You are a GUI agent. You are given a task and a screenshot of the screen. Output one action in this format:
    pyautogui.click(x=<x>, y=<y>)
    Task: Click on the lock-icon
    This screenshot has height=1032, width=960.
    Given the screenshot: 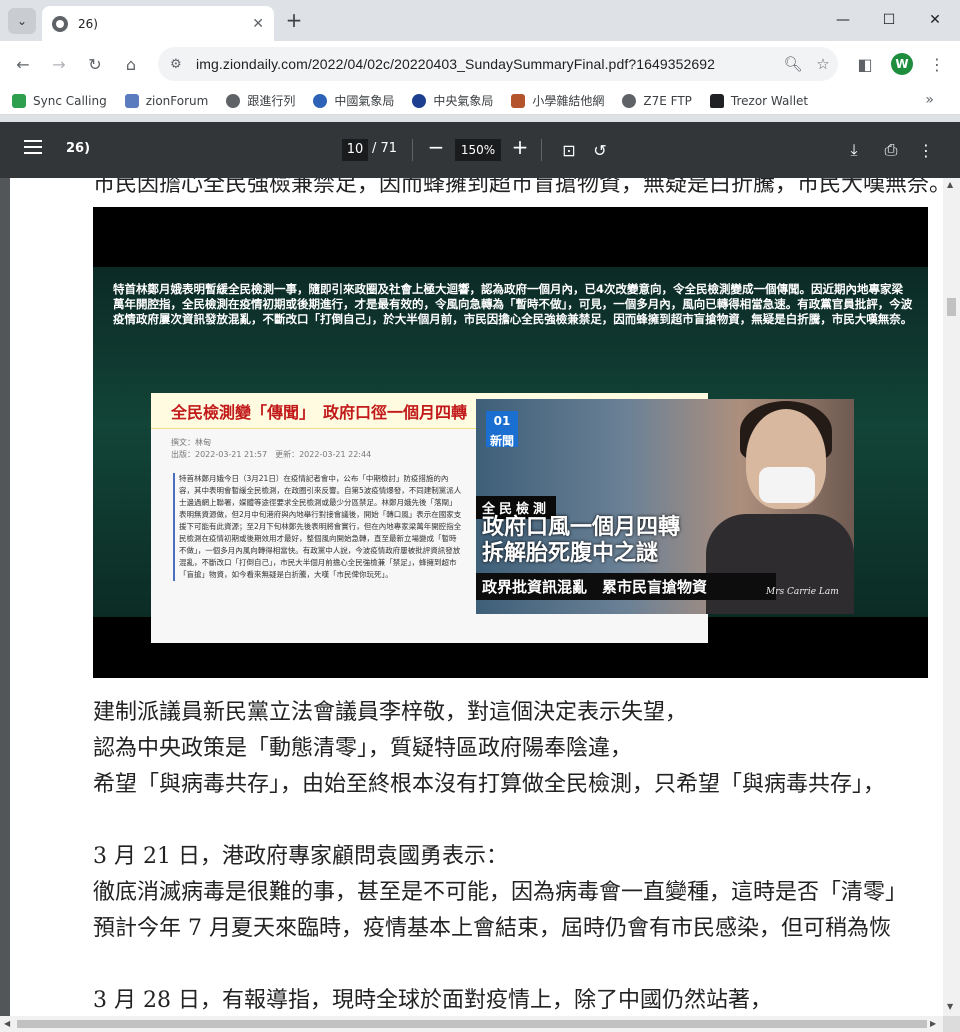 What is the action you would take?
    pyautogui.click(x=716, y=100)
    